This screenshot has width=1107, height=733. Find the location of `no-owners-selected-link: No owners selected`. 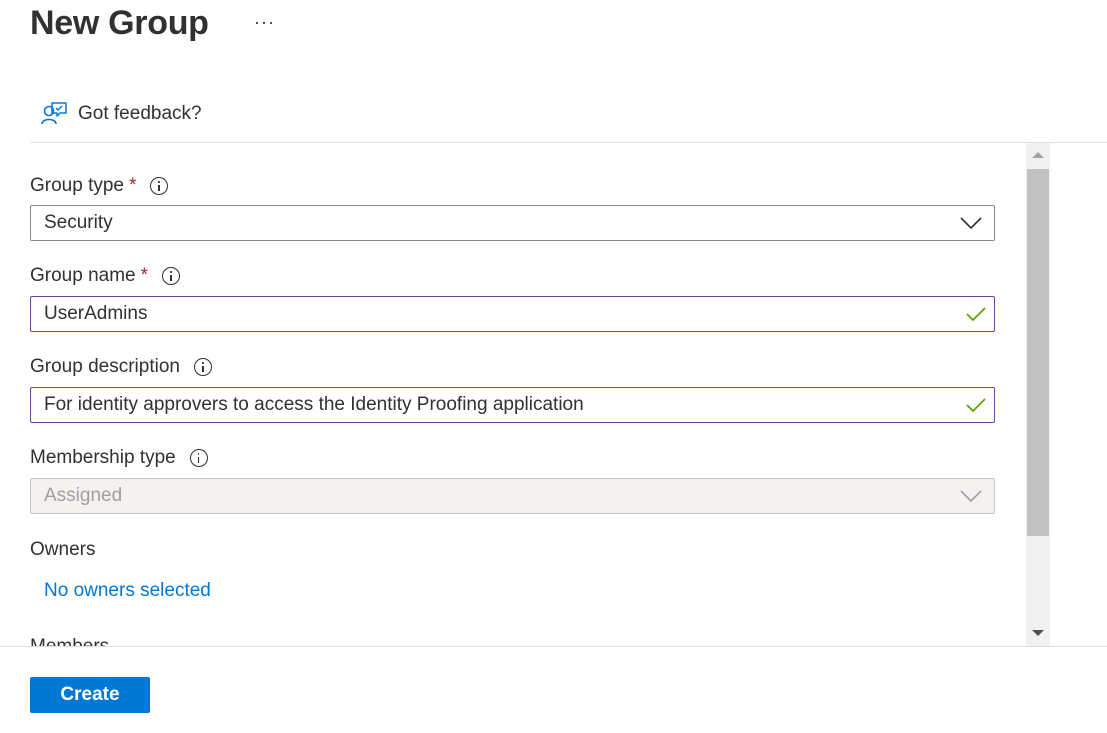

no-owners-selected-link: No owners selected is located at coordinates (127, 591).